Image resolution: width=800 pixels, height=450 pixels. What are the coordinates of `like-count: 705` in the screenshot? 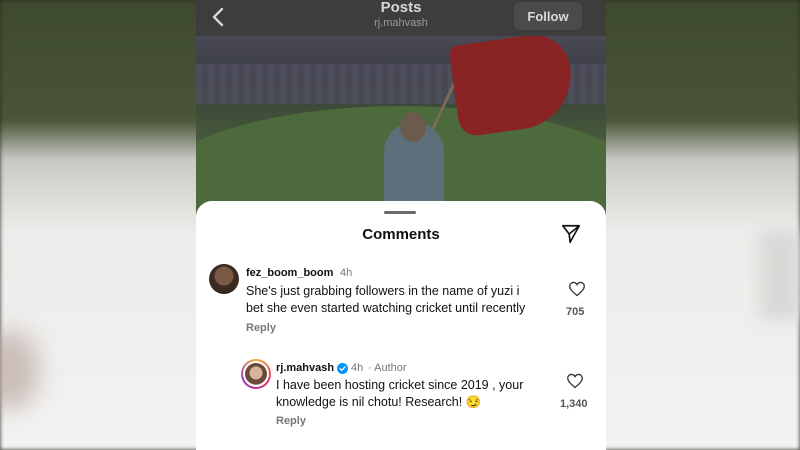 It's located at (575, 312).